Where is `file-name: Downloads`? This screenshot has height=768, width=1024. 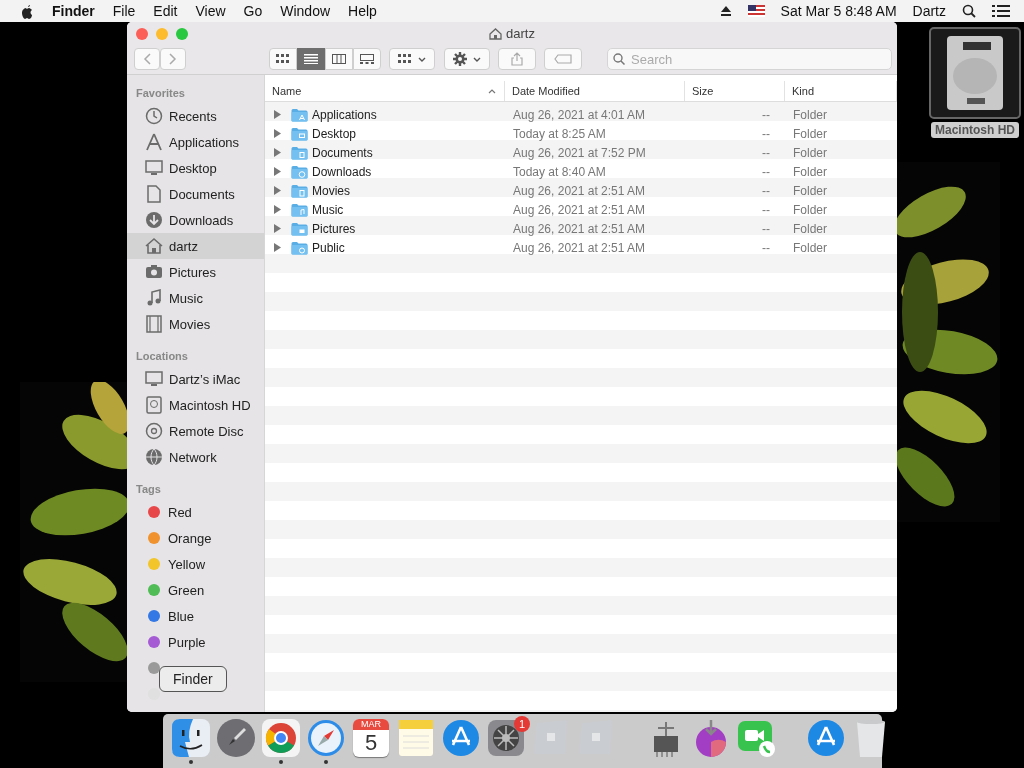
file-name: Downloads is located at coordinates (342, 171).